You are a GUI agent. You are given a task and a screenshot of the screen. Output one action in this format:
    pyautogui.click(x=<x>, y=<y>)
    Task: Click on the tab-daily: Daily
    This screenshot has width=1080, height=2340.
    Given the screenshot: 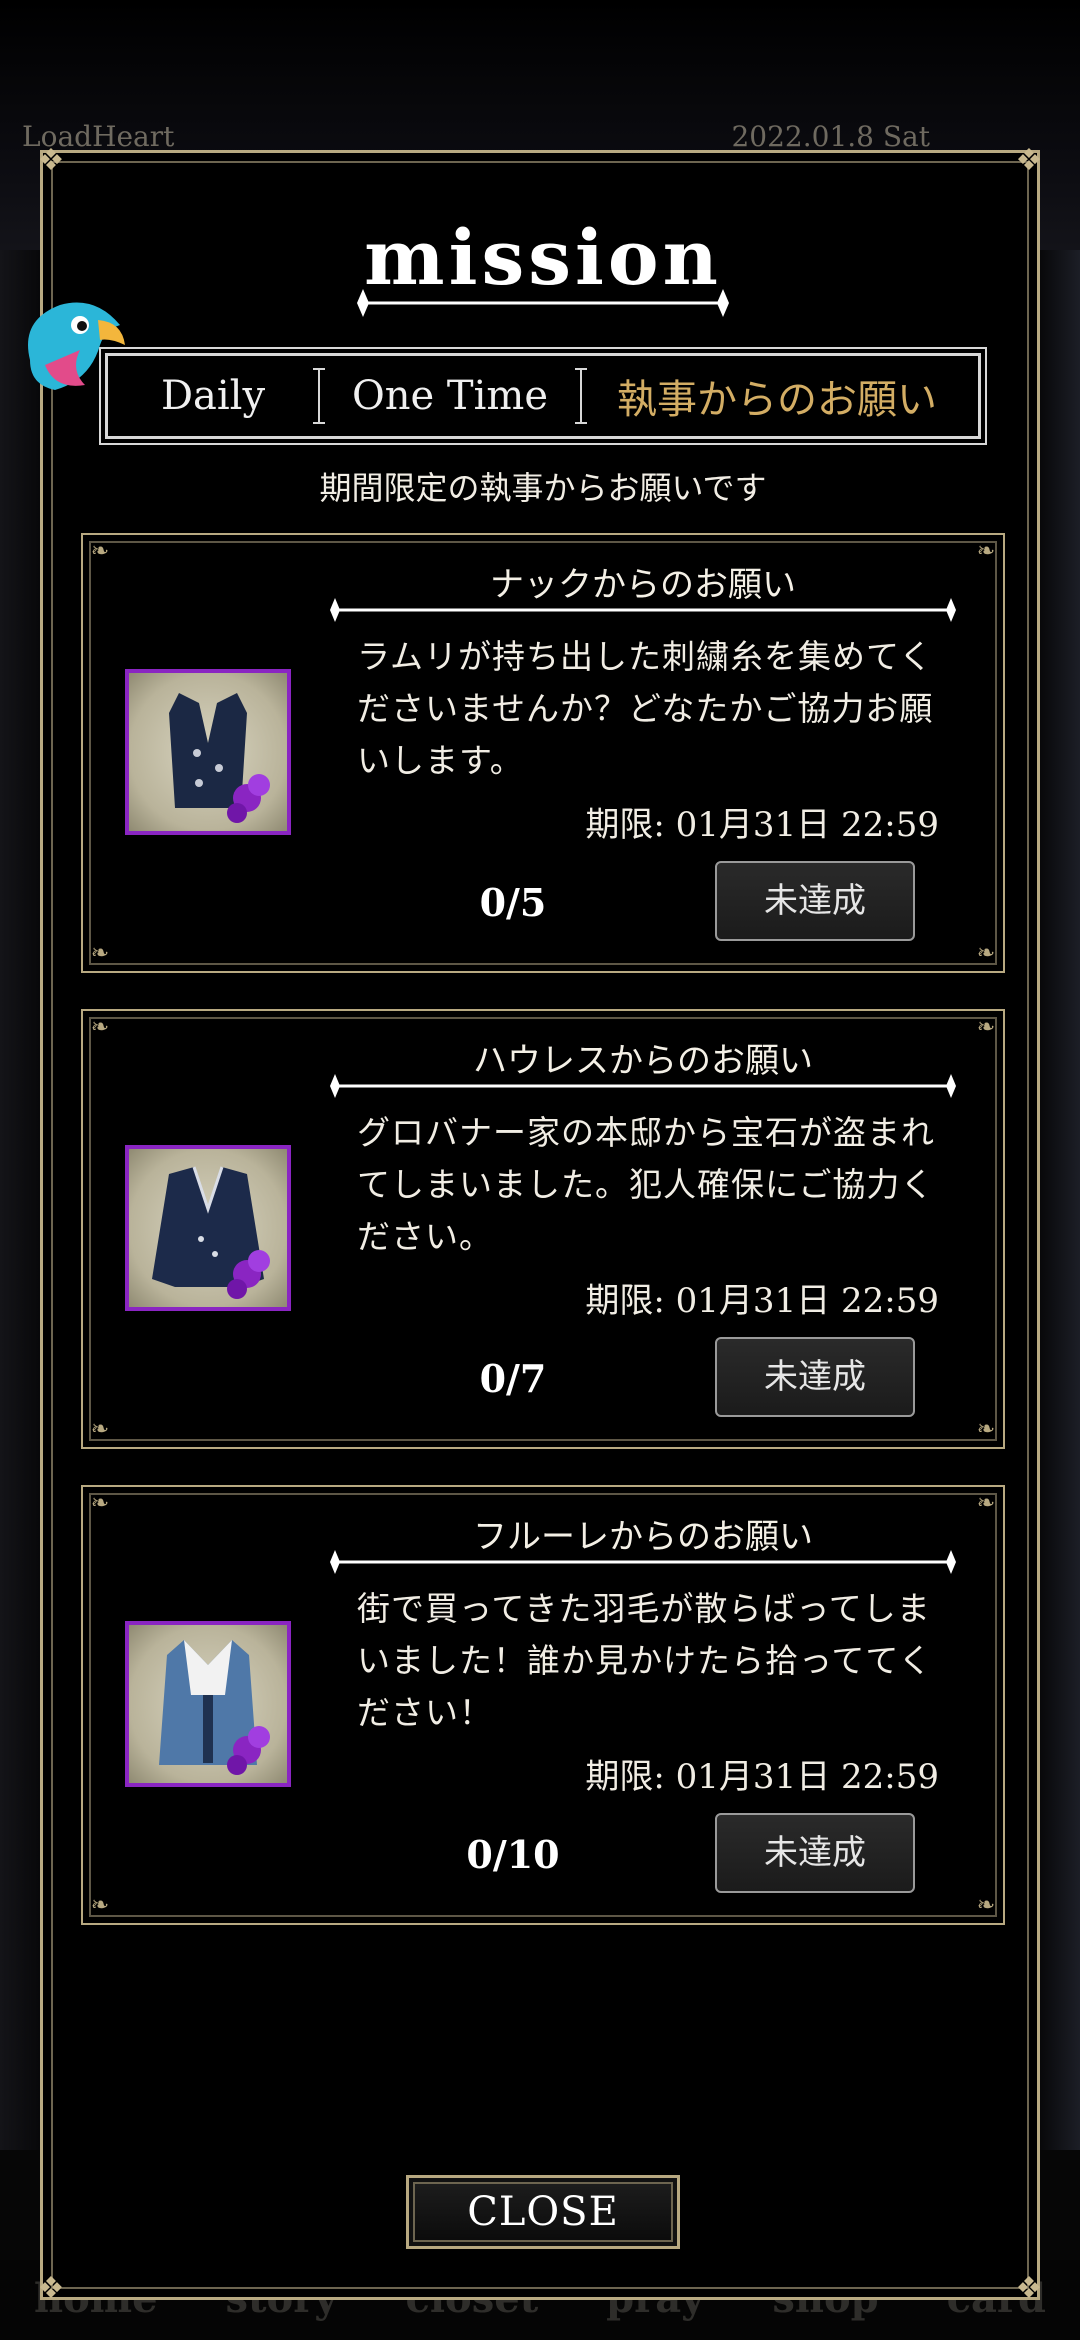 What is the action you would take?
    pyautogui.click(x=213, y=396)
    